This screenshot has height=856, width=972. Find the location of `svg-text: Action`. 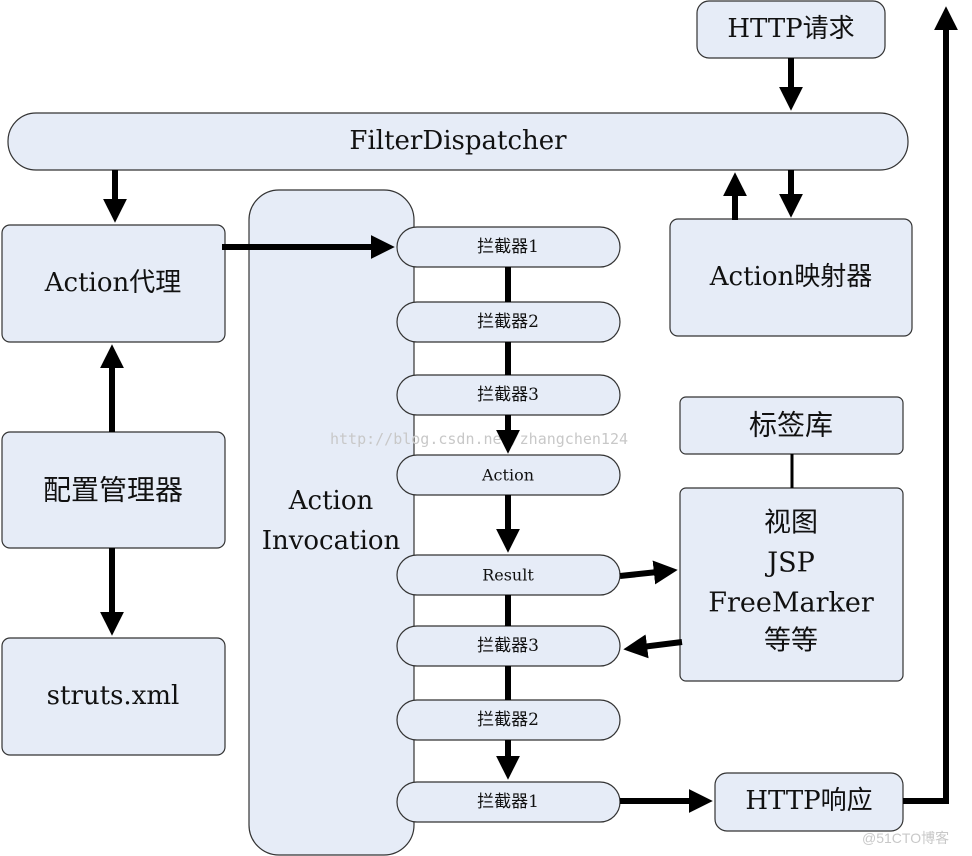

svg-text: Action is located at coordinates (507, 475).